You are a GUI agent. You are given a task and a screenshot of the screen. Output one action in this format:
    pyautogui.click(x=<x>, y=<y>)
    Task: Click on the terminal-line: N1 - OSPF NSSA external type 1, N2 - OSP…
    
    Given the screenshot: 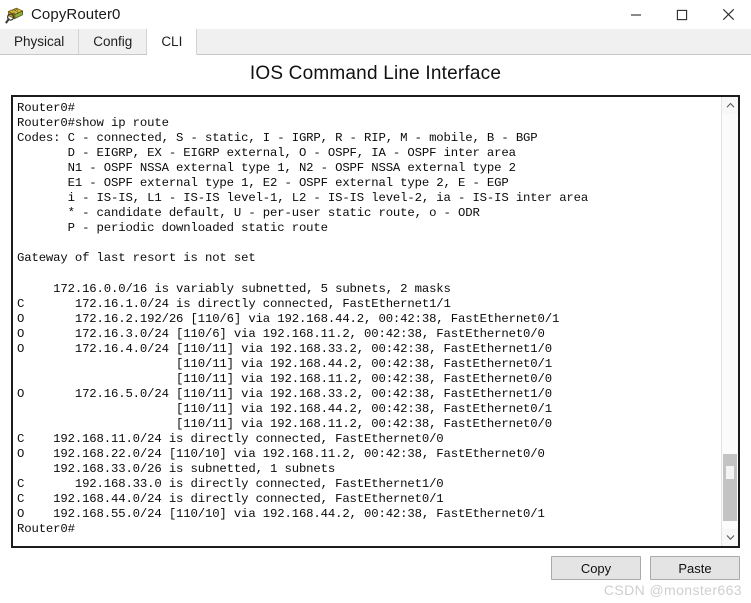 What is the action you would take?
    pyautogui.click(x=266, y=168)
    